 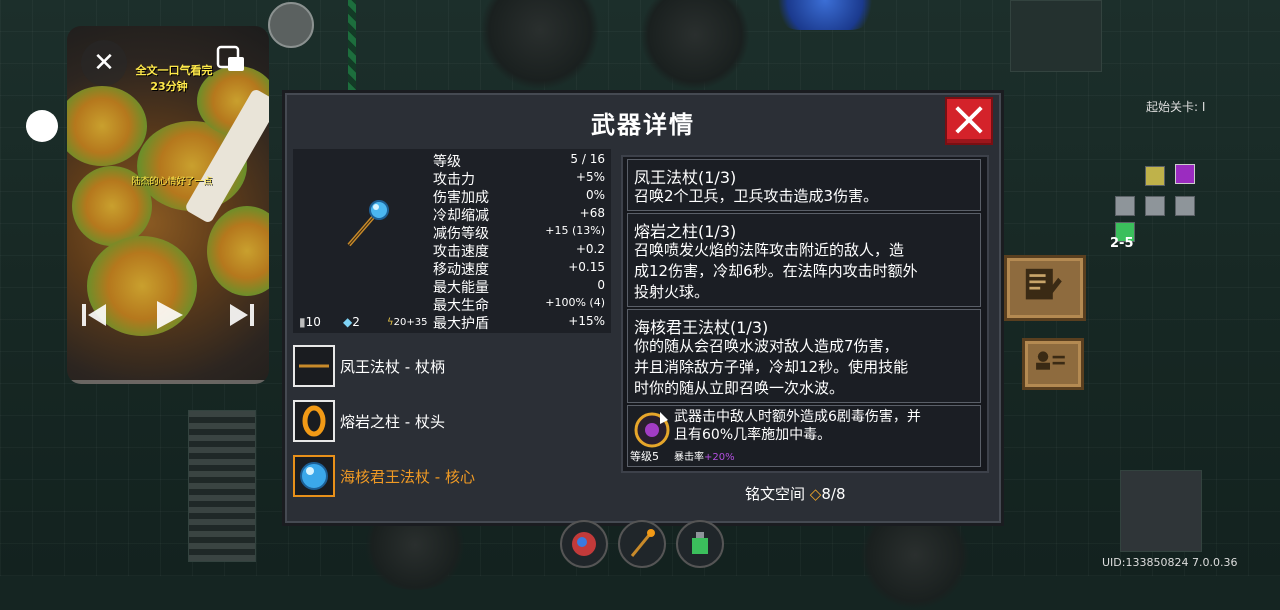 I want to click on lava-ring-icon, so click(x=314, y=421).